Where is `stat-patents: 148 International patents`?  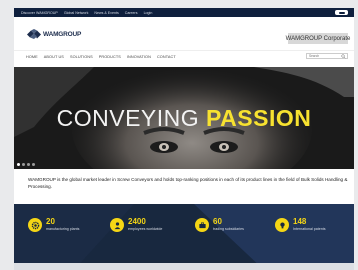 stat-patents: 148 International patents is located at coordinates (300, 225).